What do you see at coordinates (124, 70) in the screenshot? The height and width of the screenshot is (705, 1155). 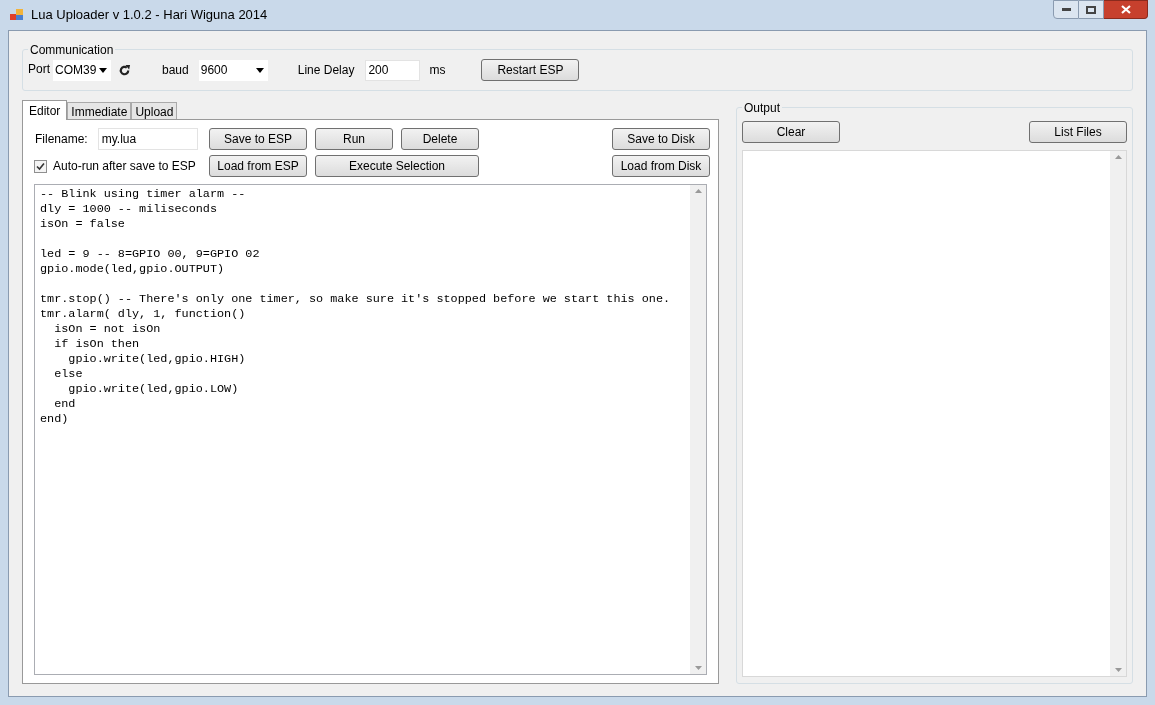 I see `refresh-icon` at bounding box center [124, 70].